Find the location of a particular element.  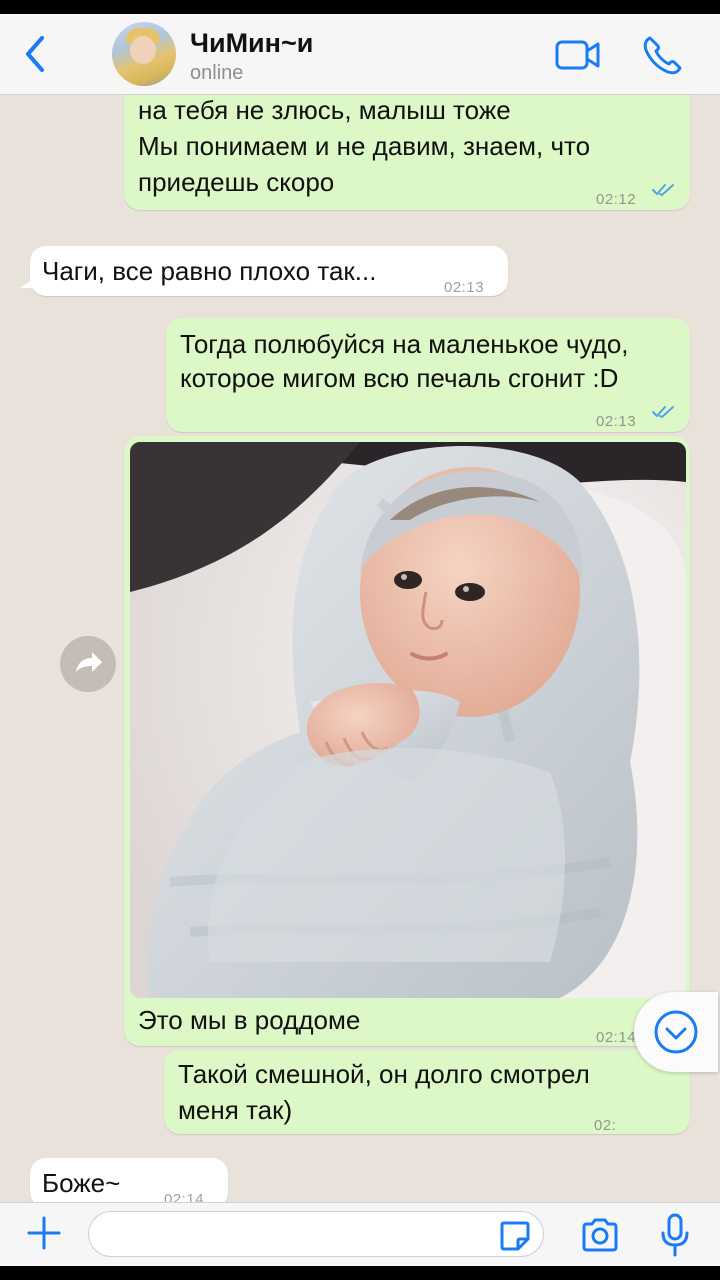

message-line: Боже~ is located at coordinates (81, 1183).